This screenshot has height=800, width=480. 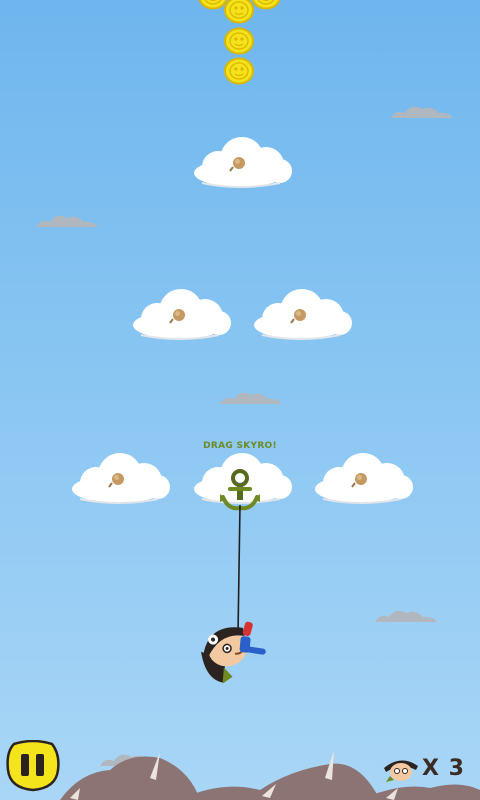 I want to click on lives-counter: X 3, so click(x=431, y=770).